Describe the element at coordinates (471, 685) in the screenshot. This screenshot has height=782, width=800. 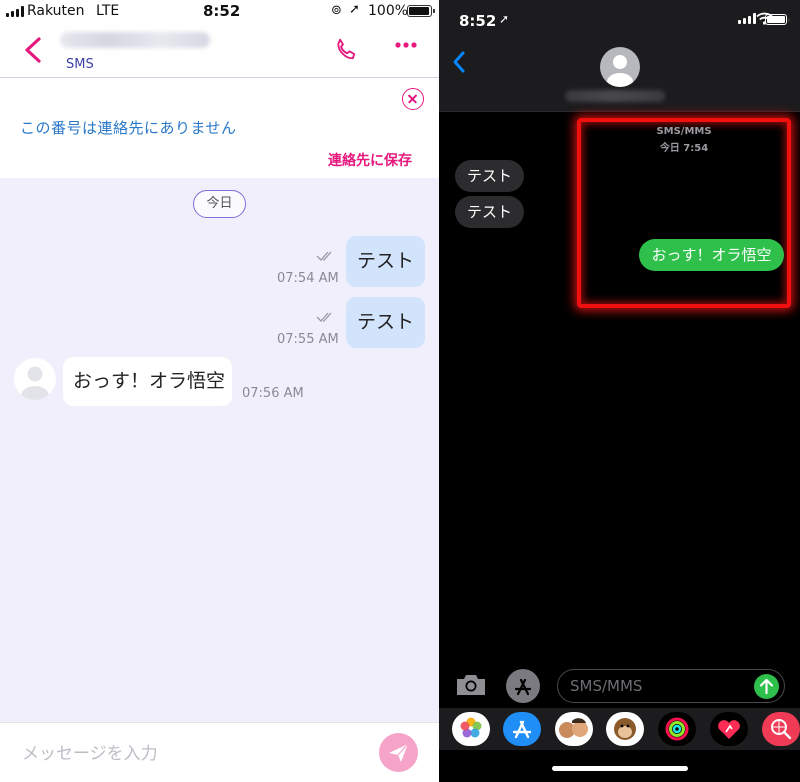
I see `camera-icon` at that location.